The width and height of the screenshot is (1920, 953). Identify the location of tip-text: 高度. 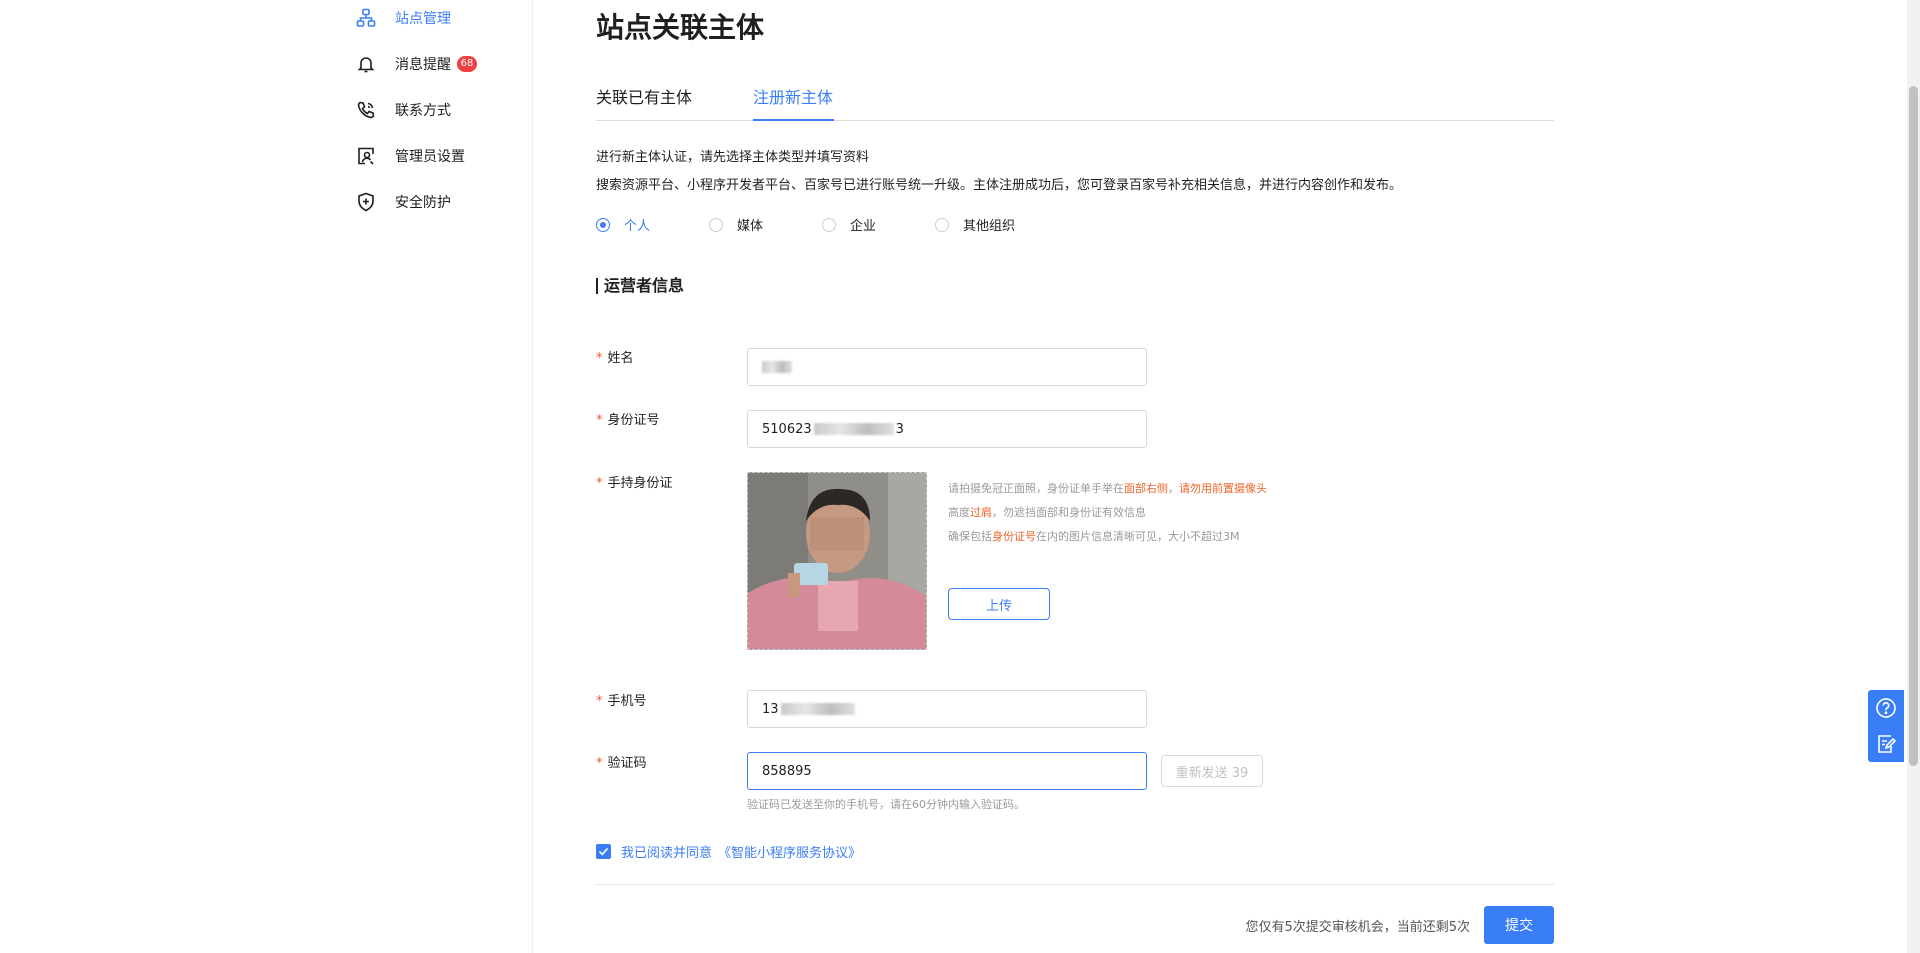
(959, 512).